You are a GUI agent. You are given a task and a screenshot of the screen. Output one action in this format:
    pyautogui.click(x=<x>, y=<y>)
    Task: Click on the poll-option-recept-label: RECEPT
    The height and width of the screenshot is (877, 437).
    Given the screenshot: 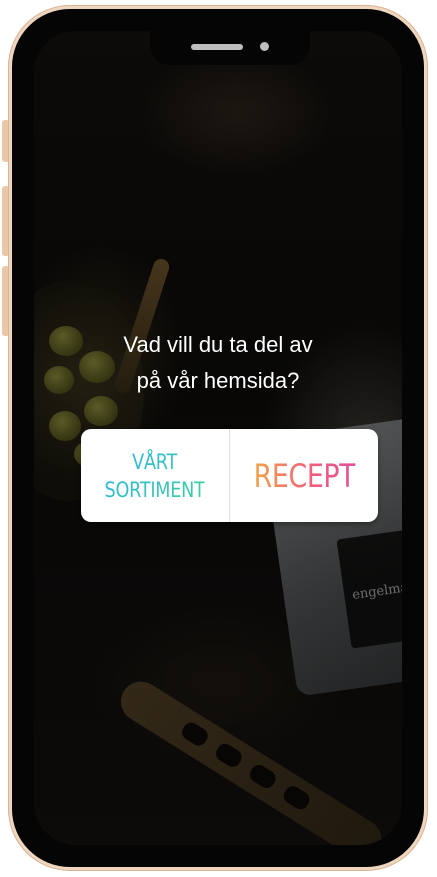 What is the action you would take?
    pyautogui.click(x=304, y=475)
    